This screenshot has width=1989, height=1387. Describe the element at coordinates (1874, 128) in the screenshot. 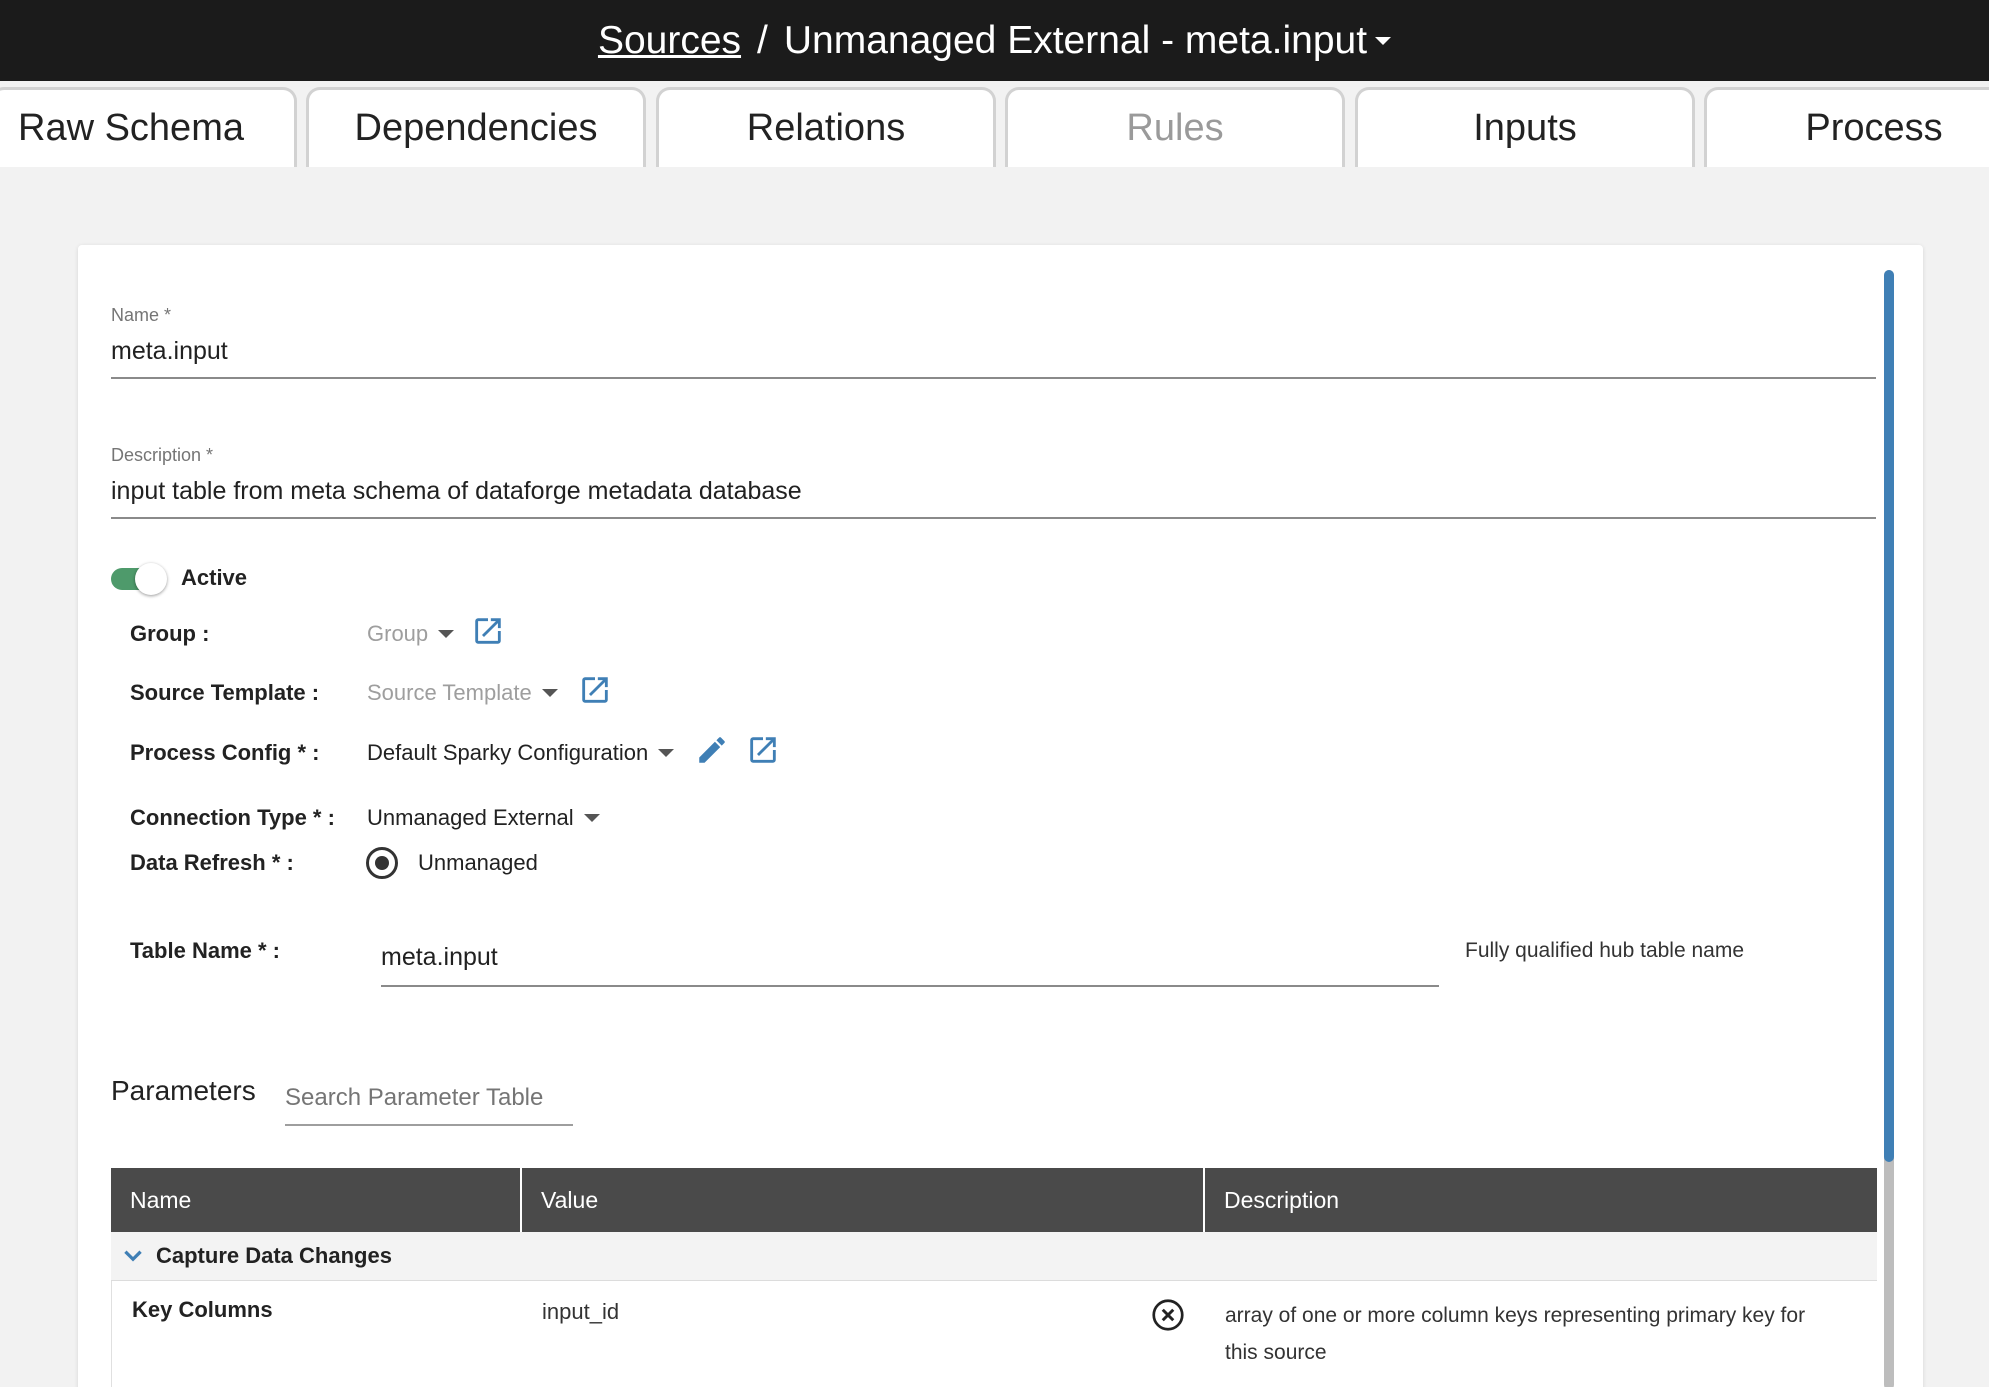

I see `tab-label: Process` at that location.